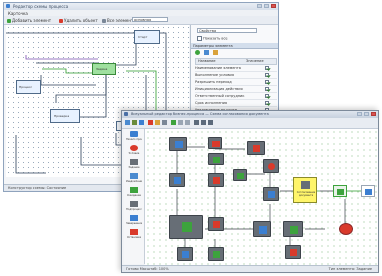  What do you see at coordinates (199, 38) in the screenshot?
I see `show-all-checkbox` at bounding box center [199, 38].